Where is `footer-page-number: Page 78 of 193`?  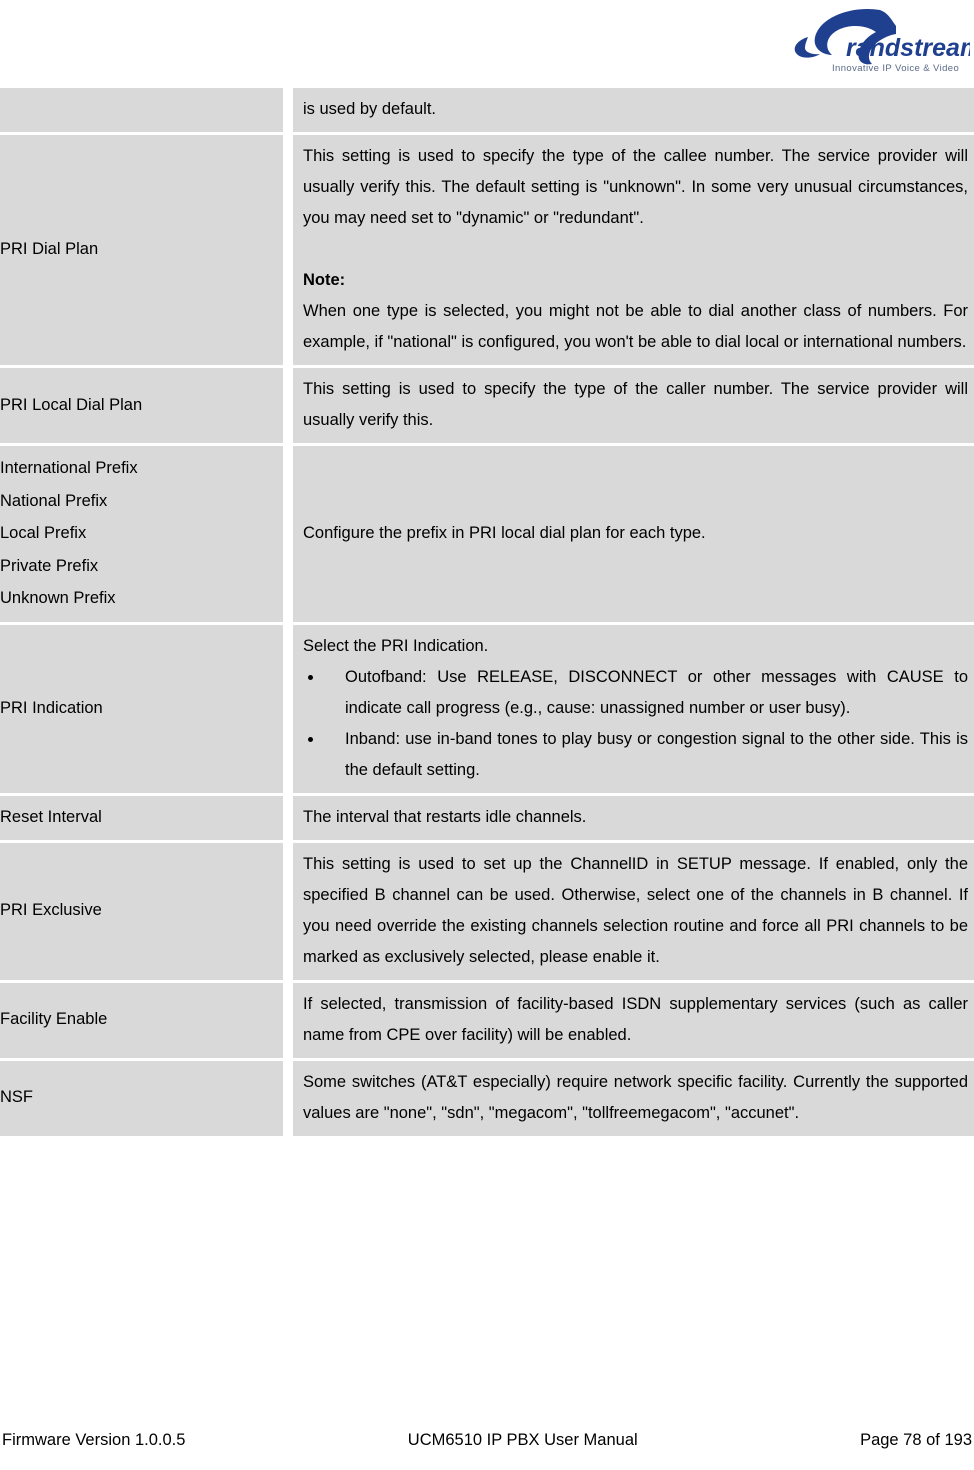 footer-page-number: Page 78 of 193 is located at coordinates (916, 1440).